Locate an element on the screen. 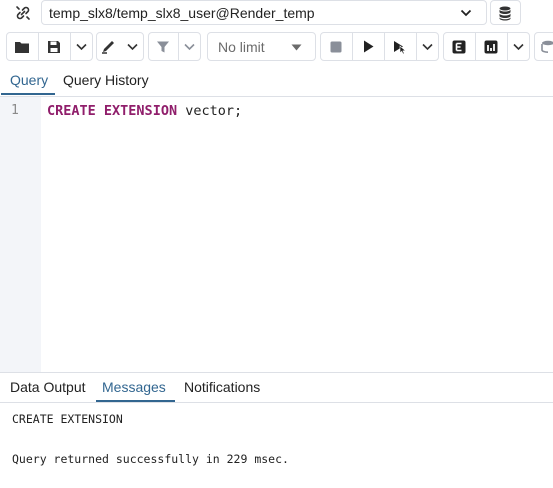  file-group is located at coordinates (49, 46).